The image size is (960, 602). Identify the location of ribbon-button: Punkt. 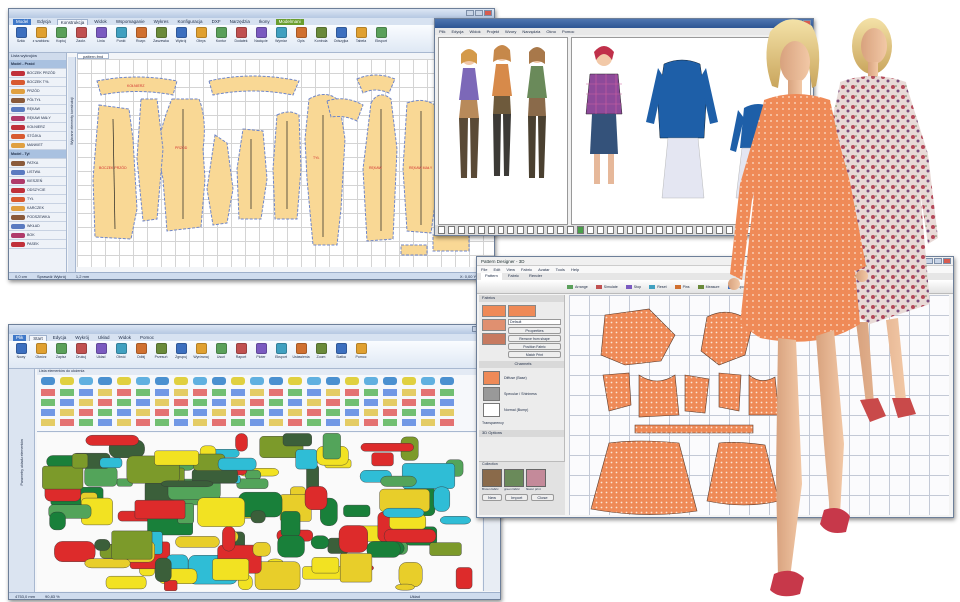
(121, 38).